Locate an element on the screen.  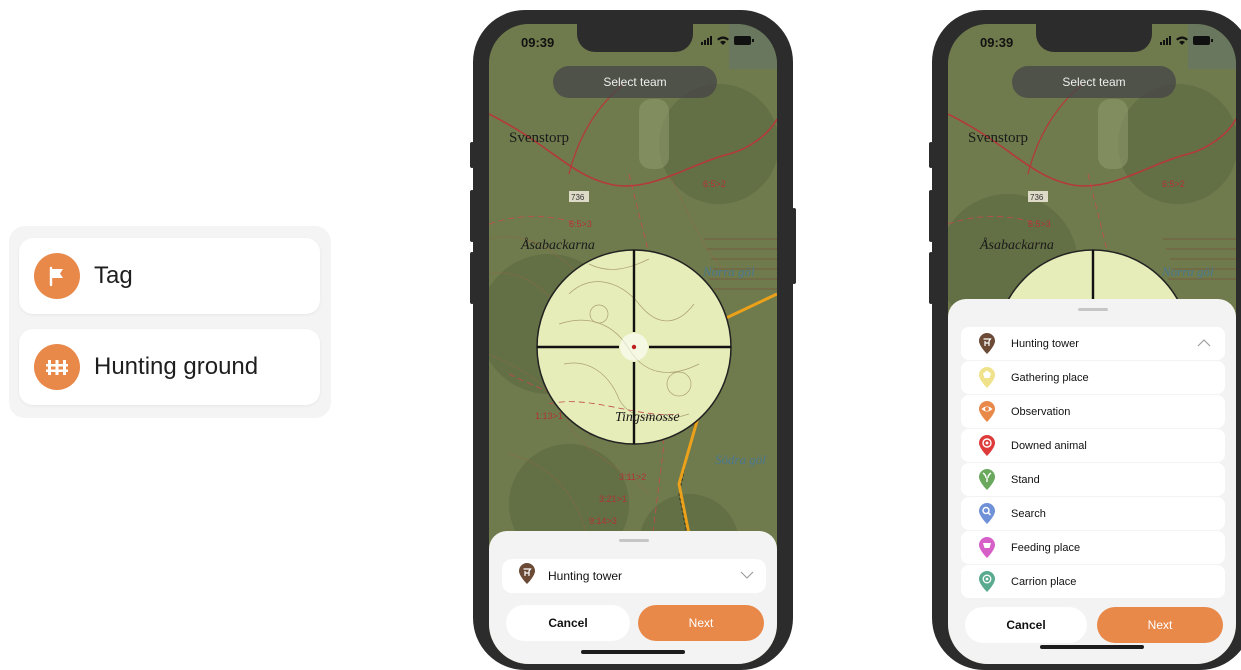
add-menu-card: Tag Hunting ground is located at coordinates (170, 322).